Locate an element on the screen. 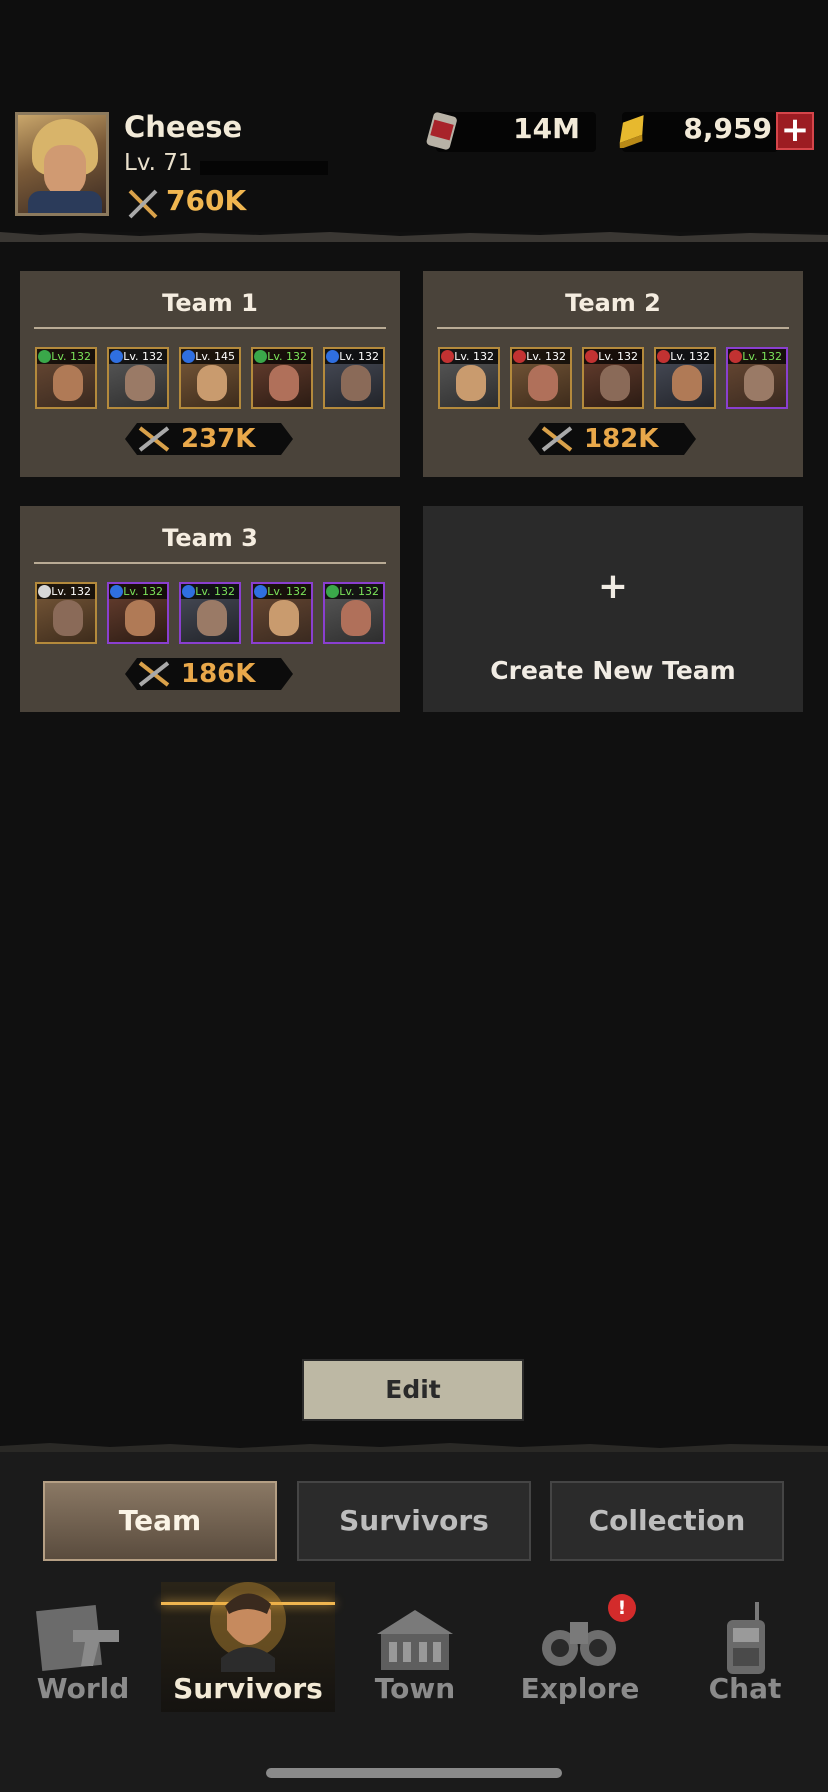 The height and width of the screenshot is (1792, 828). bottom-navigation: World Survivors Town Explore Chat is located at coordinates (414, 1657).